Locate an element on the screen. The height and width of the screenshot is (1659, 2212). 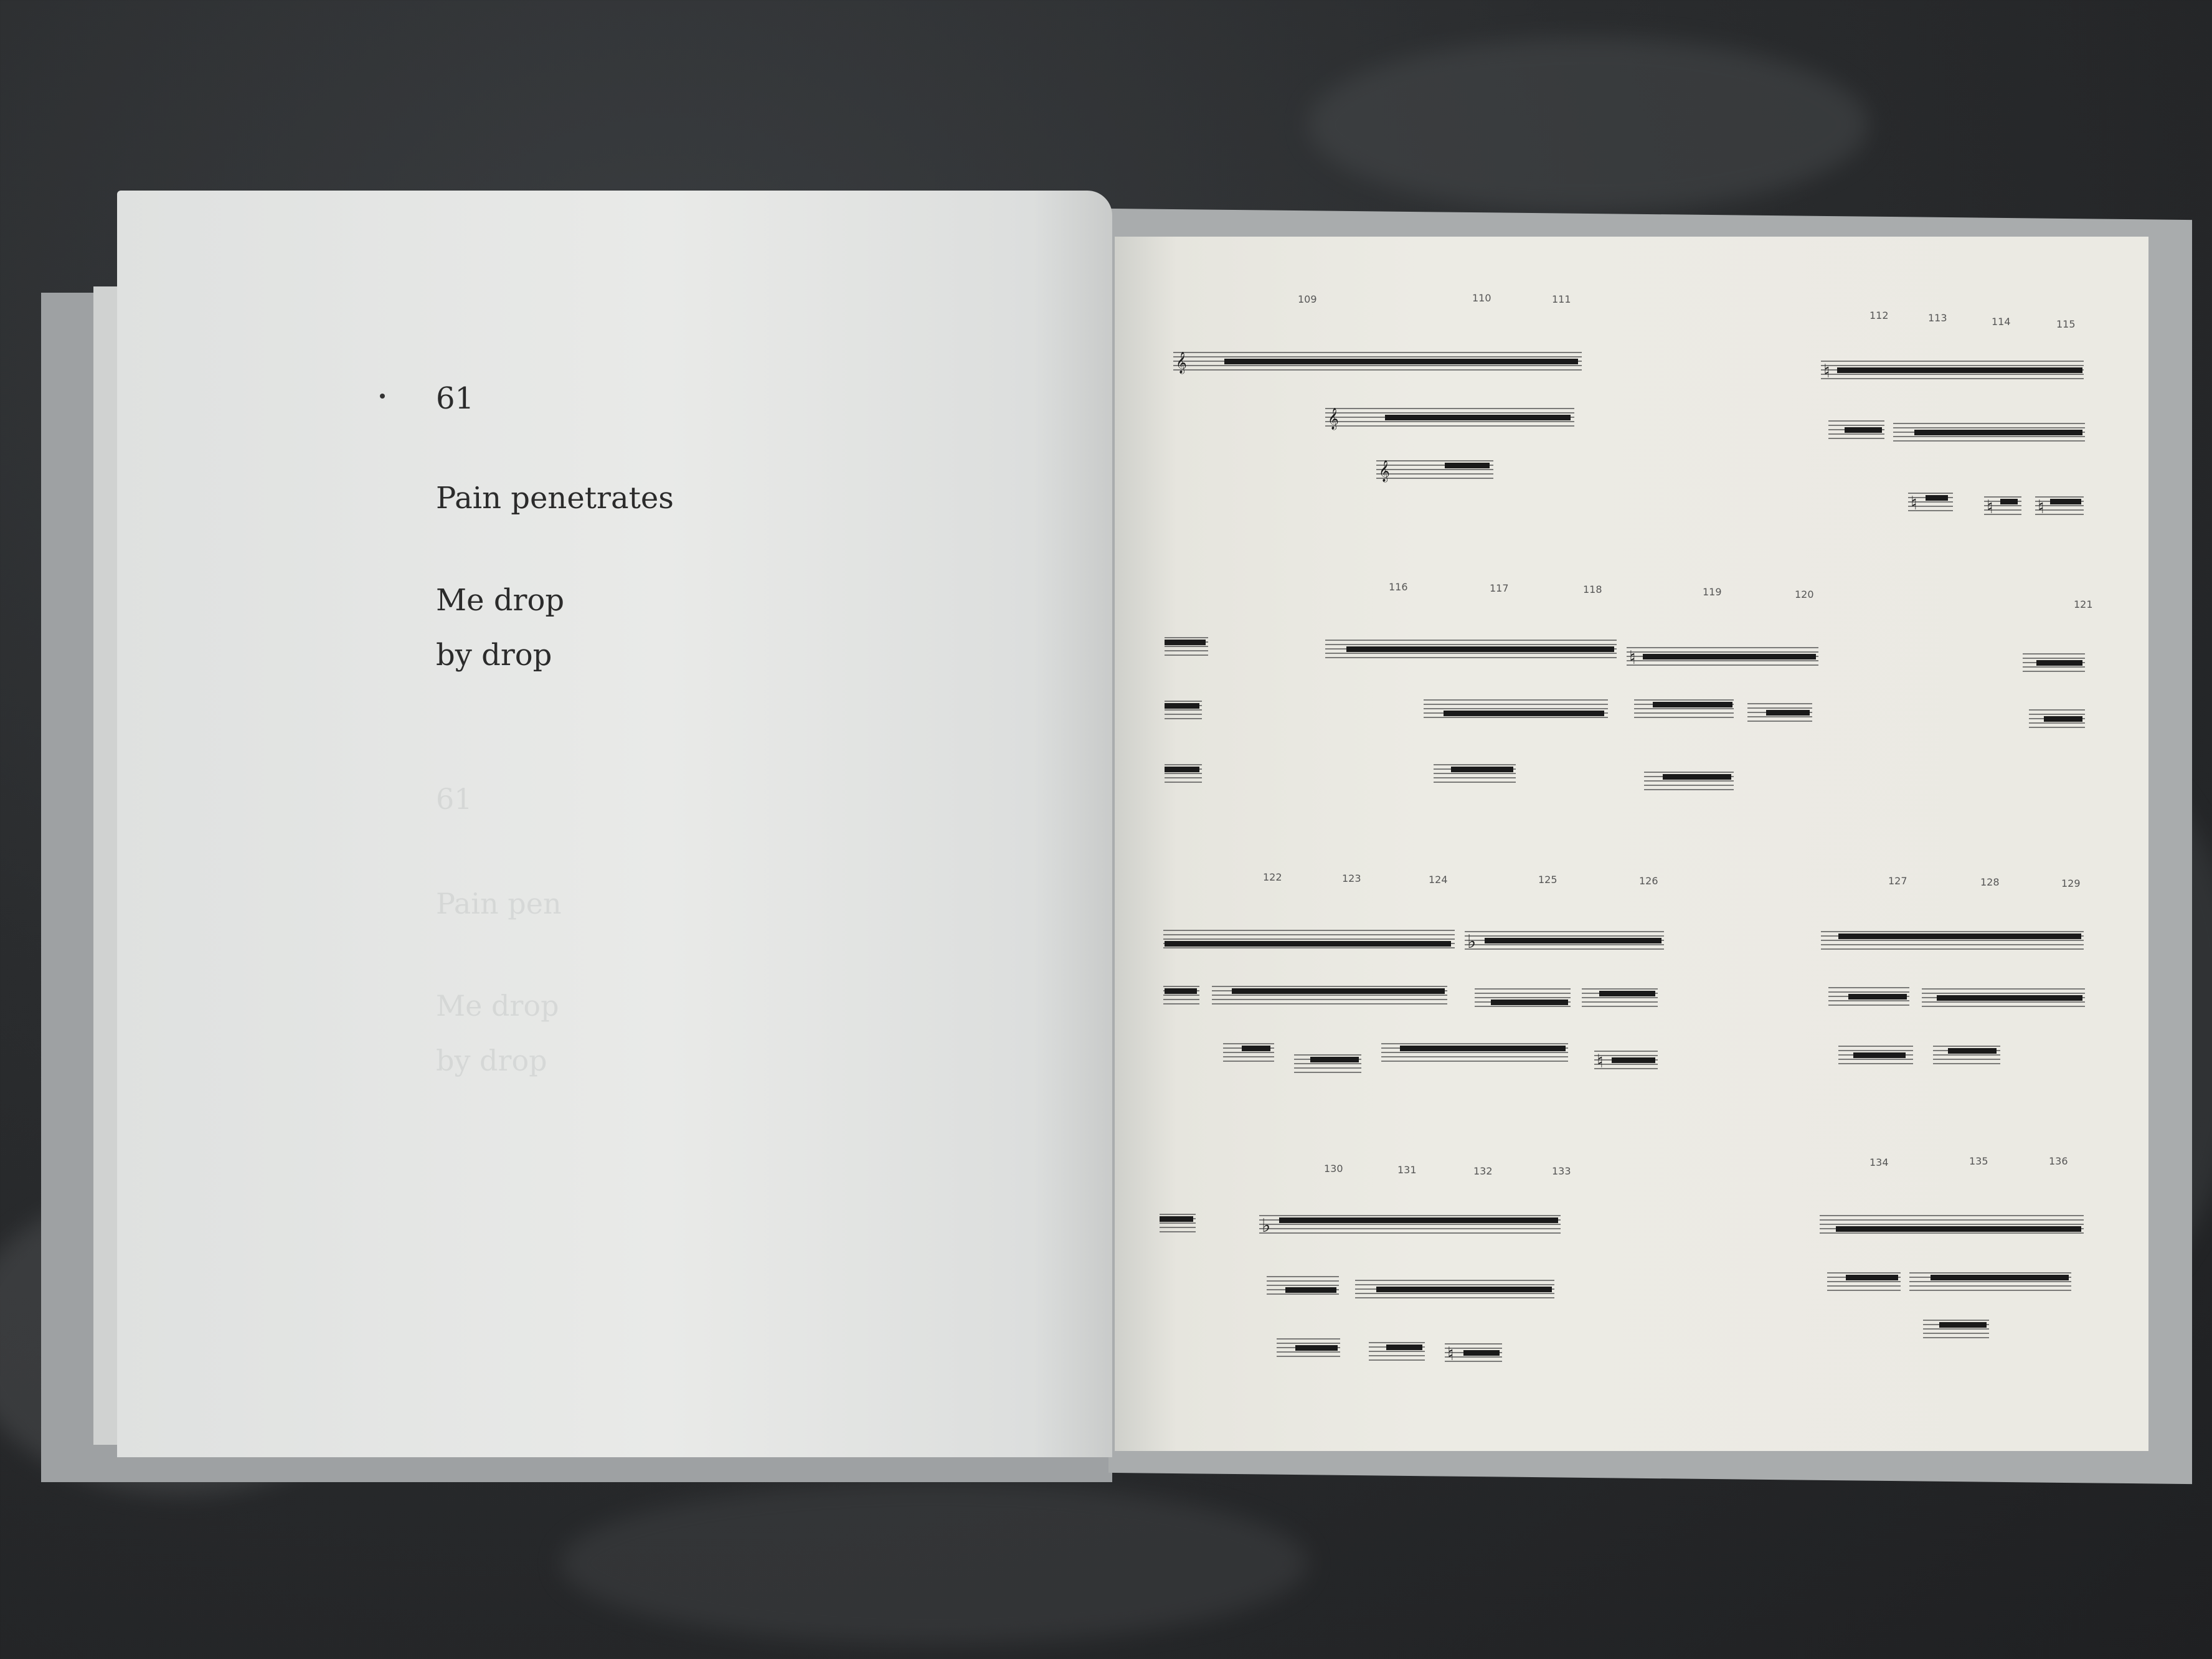
measure-number: 118 is located at coordinates (1592, 589).